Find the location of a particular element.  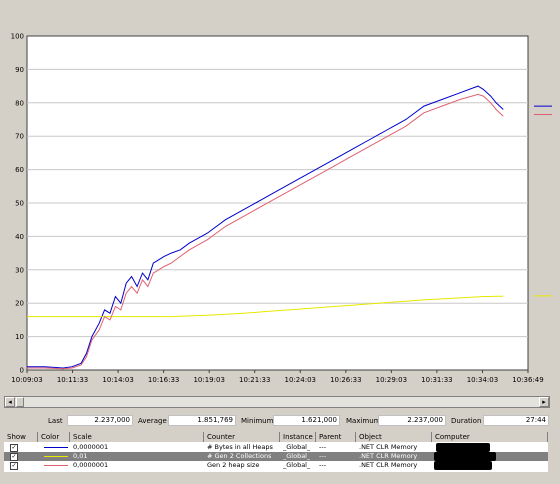

minimum-label: Minimum is located at coordinates (257, 421).